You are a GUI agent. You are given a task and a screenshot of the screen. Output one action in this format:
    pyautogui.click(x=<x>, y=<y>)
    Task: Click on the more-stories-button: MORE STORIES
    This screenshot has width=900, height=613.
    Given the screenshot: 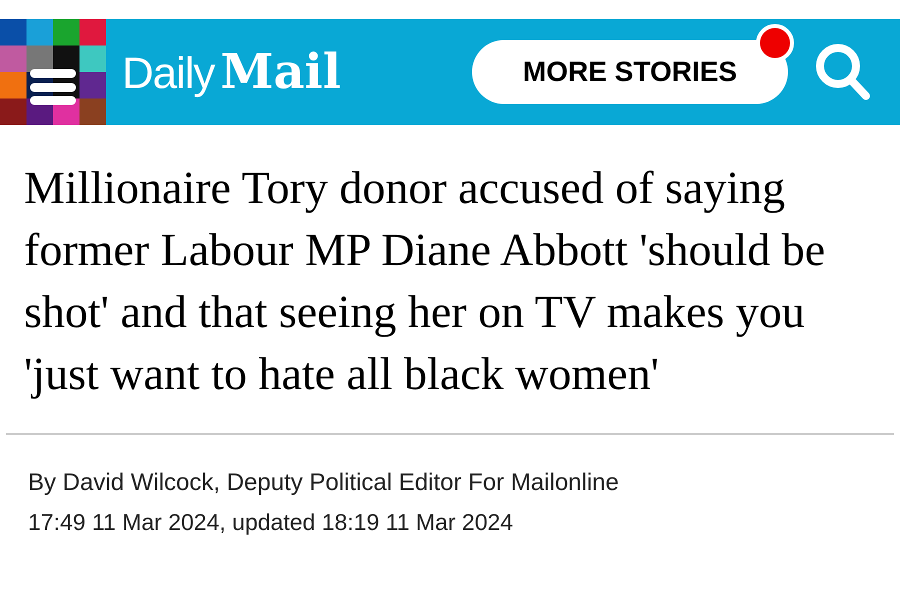 What is the action you would take?
    pyautogui.click(x=630, y=72)
    